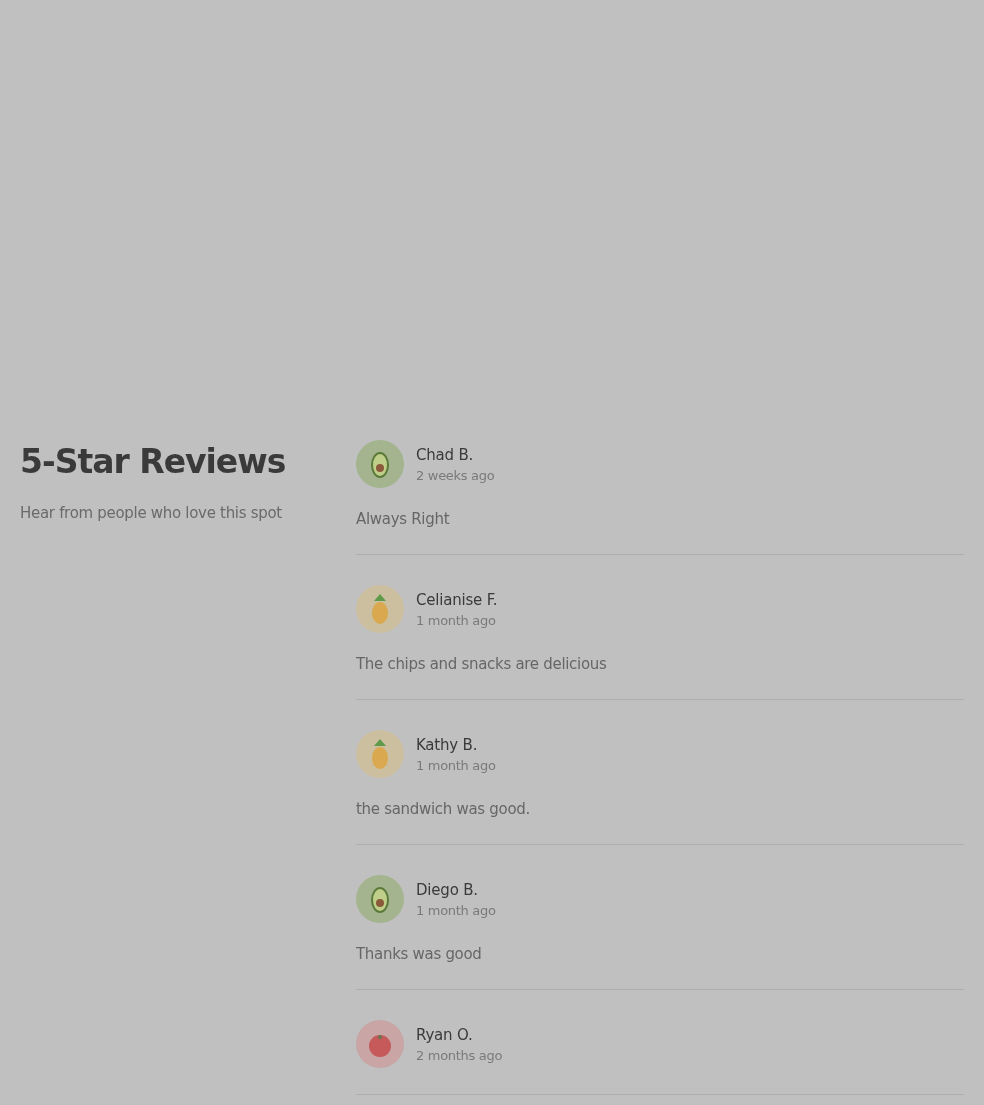 The height and width of the screenshot is (1105, 984). I want to click on review-date: 2 weeks ago, so click(455, 475).